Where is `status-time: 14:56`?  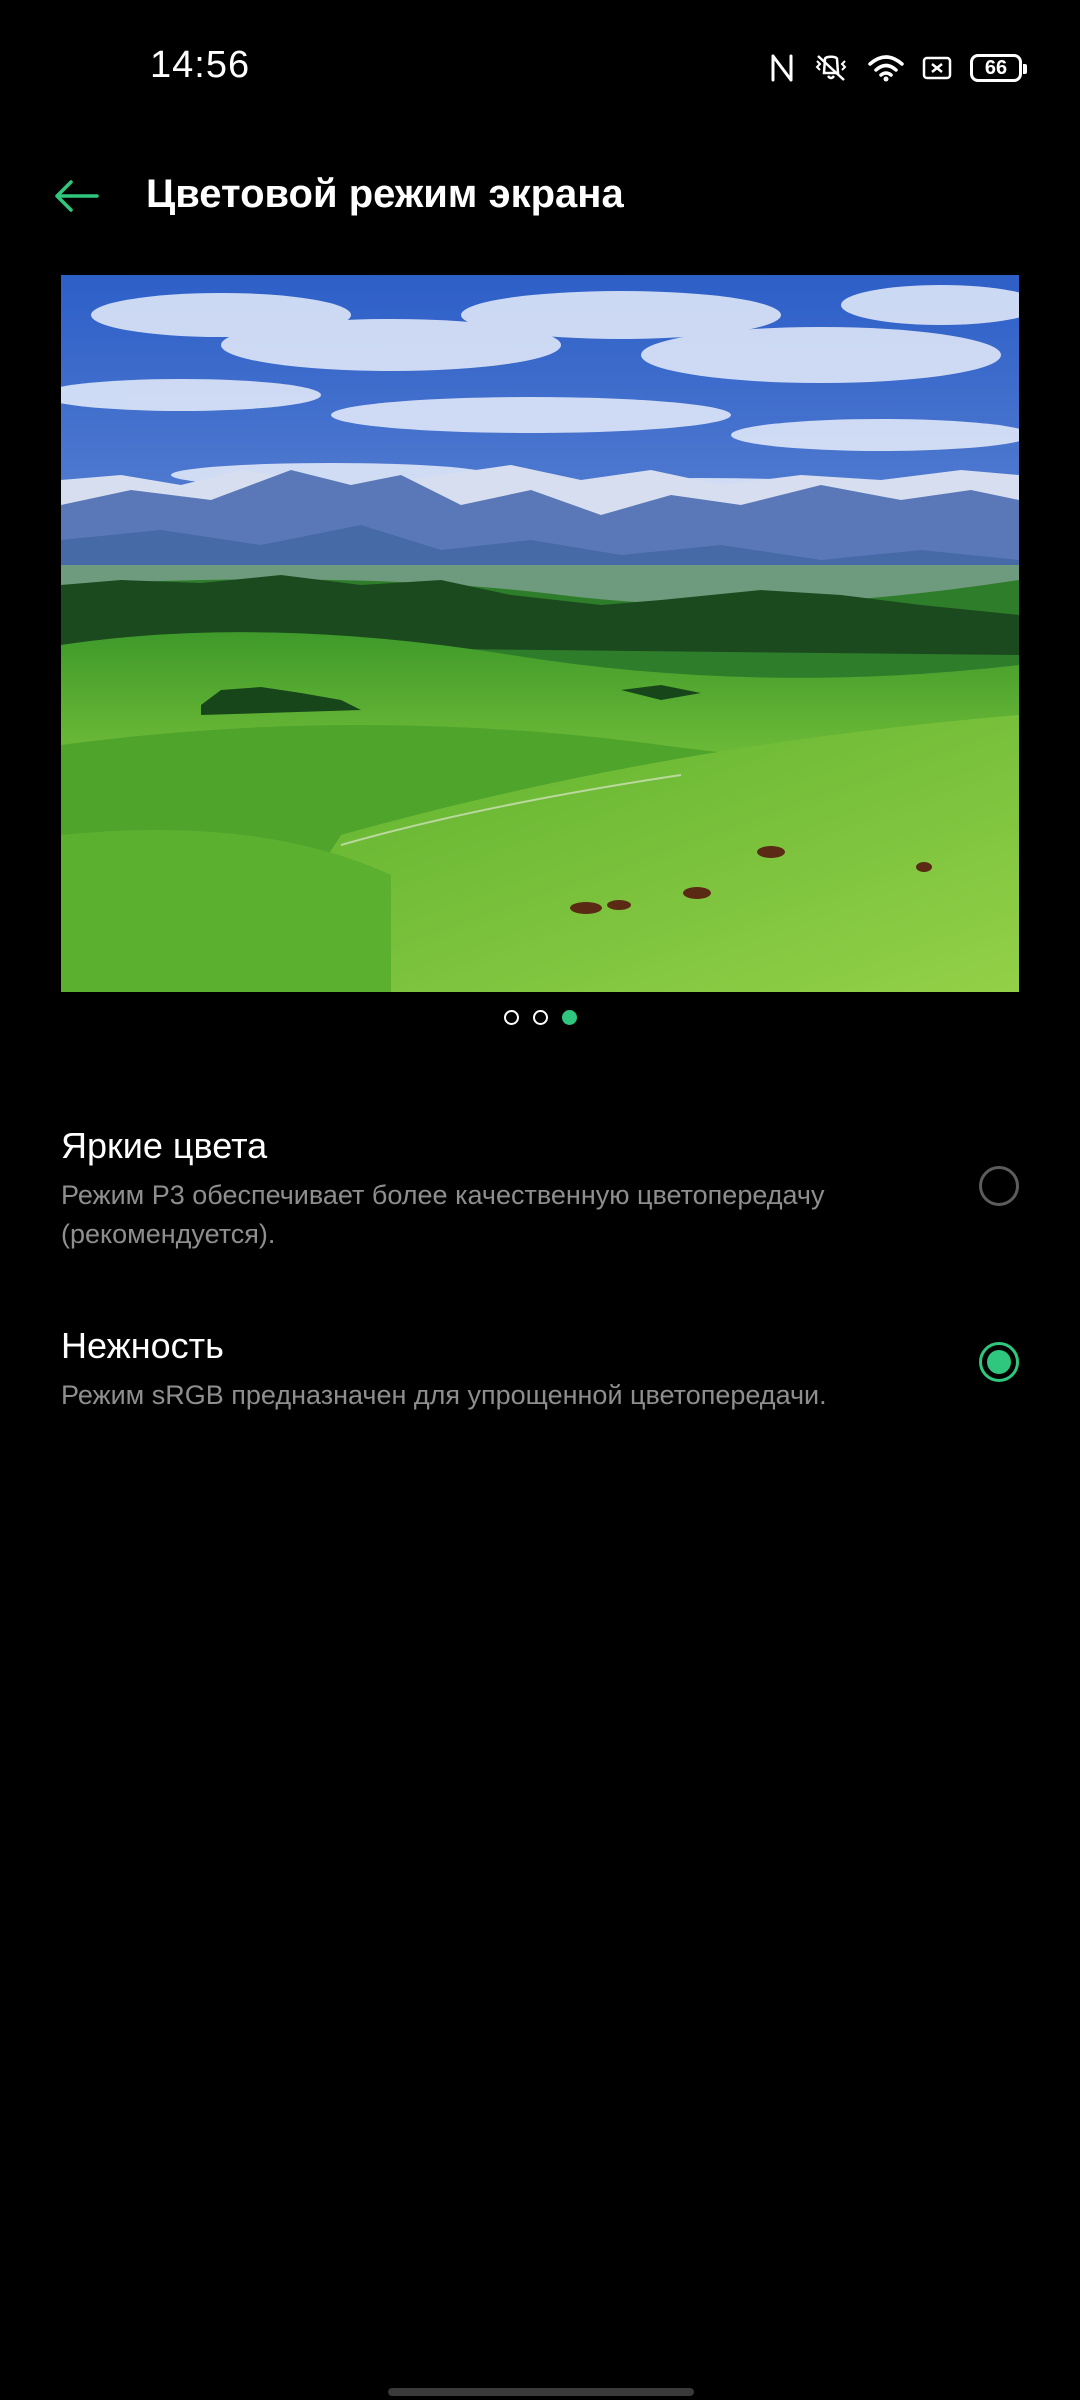
status-time: 14:56 is located at coordinates (200, 65).